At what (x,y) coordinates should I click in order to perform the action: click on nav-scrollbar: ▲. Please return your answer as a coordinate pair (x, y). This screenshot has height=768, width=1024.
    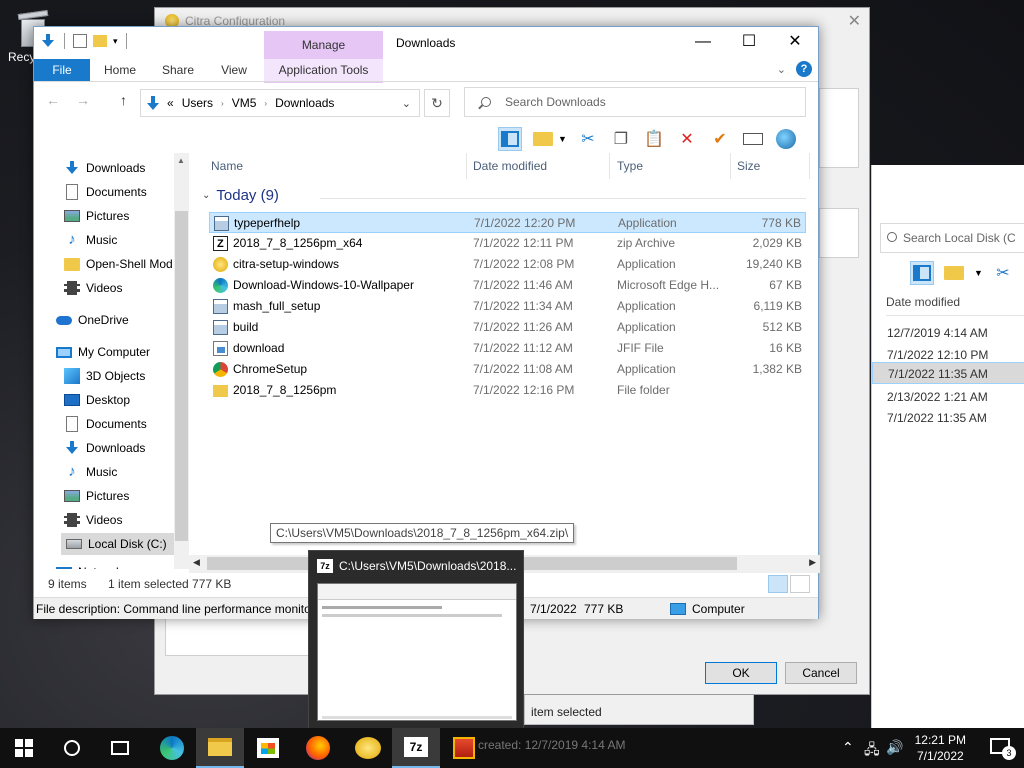
    Looking at the image, I should click on (181, 361).